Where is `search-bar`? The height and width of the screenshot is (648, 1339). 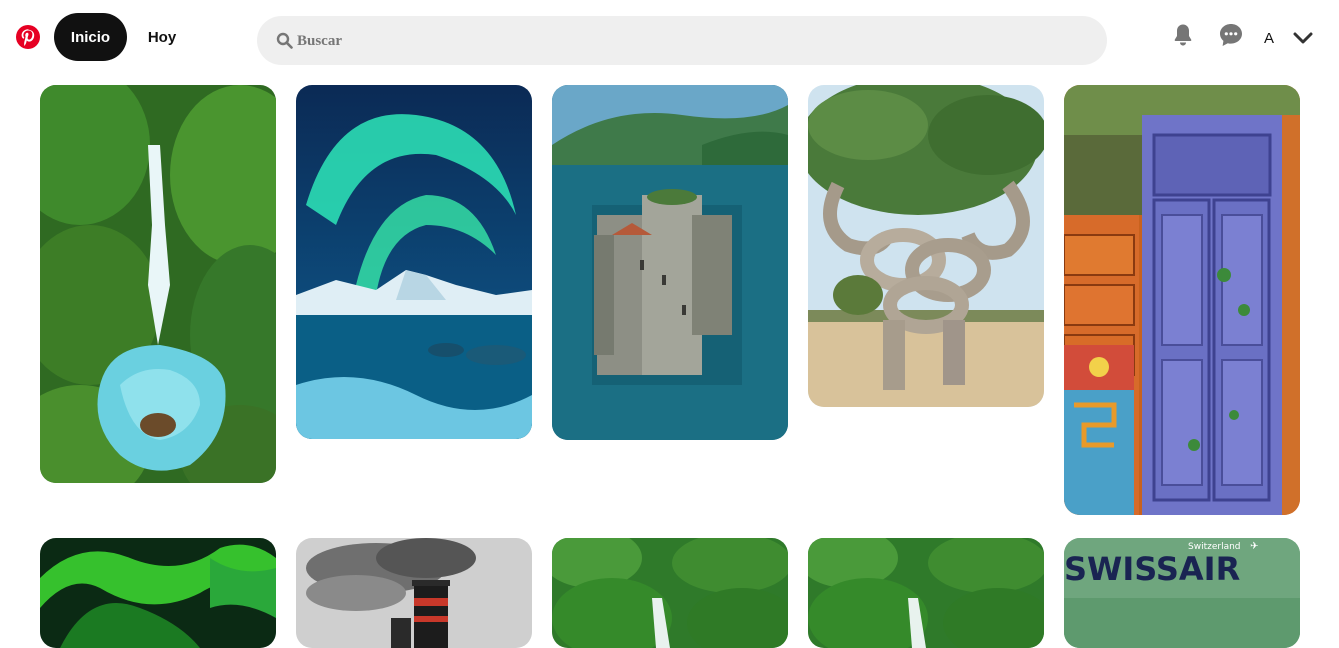 search-bar is located at coordinates (682, 41).